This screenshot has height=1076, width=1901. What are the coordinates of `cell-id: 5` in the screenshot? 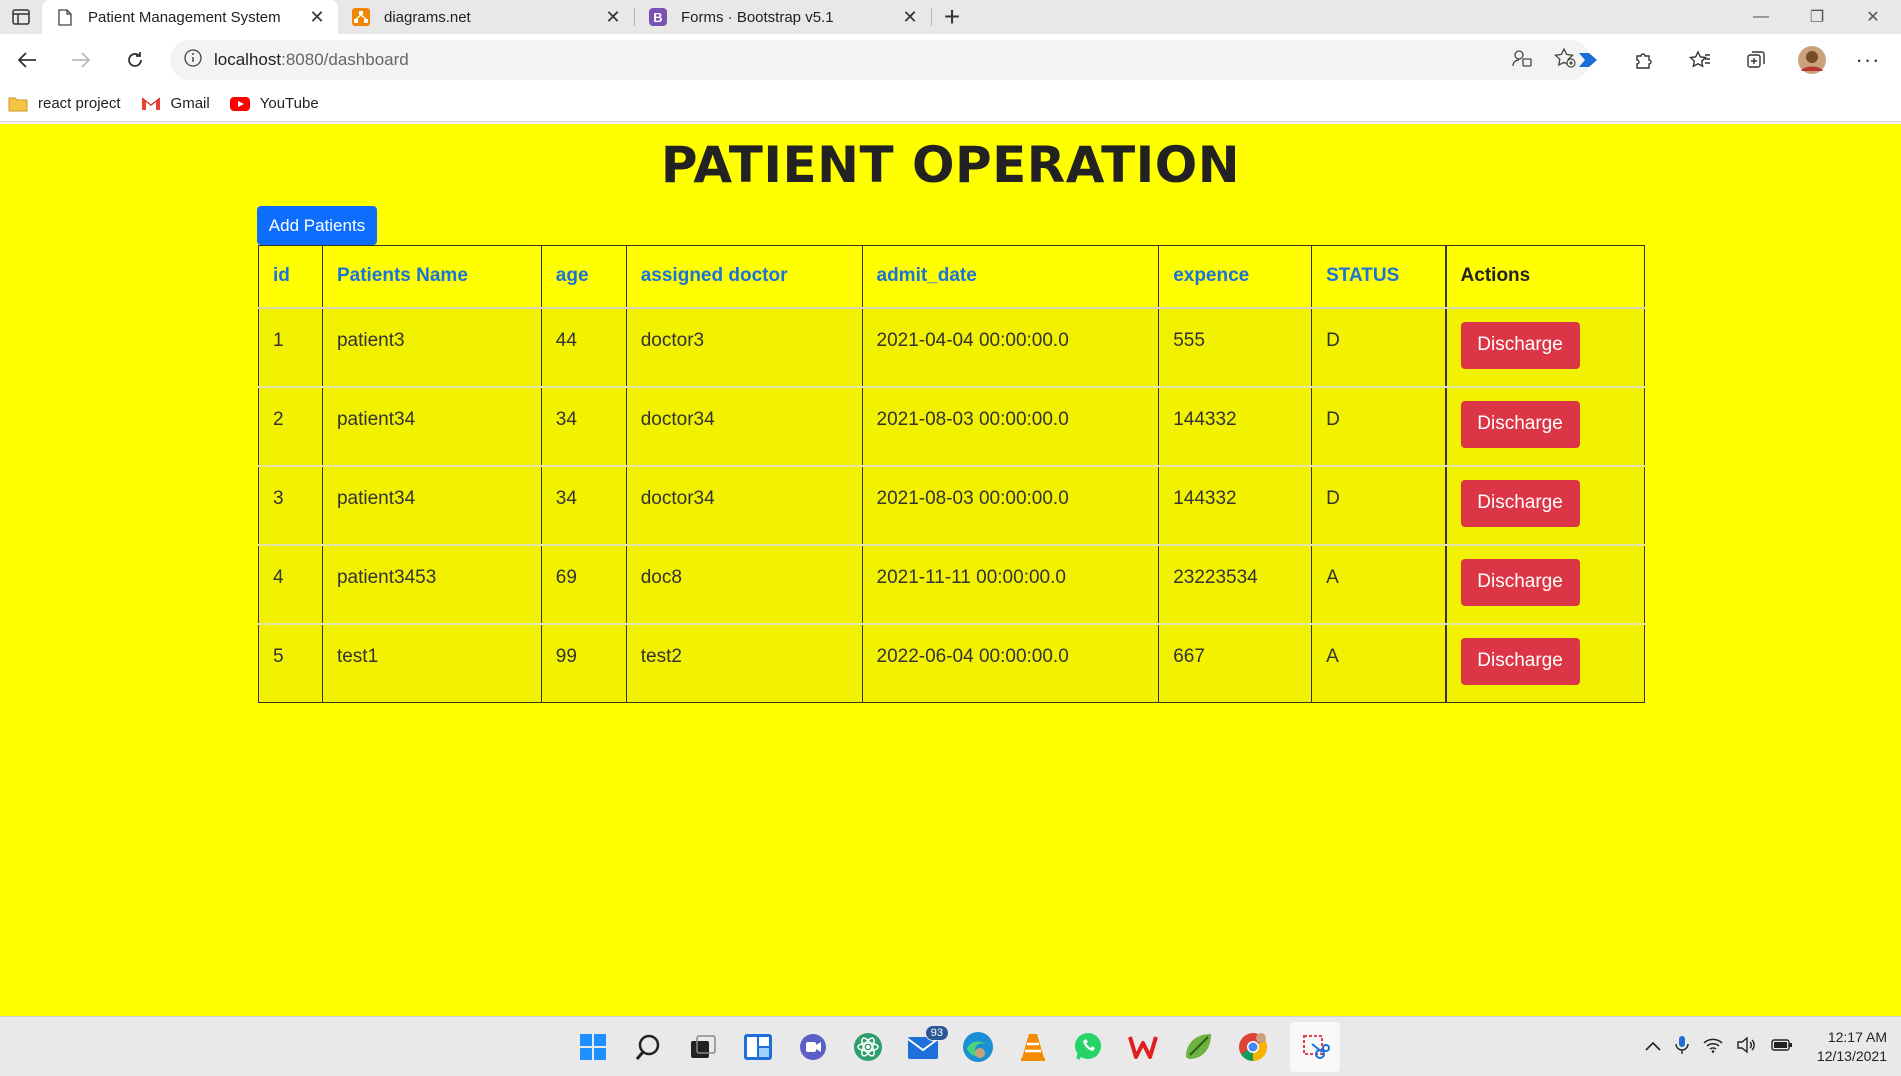 It's located at (290, 663).